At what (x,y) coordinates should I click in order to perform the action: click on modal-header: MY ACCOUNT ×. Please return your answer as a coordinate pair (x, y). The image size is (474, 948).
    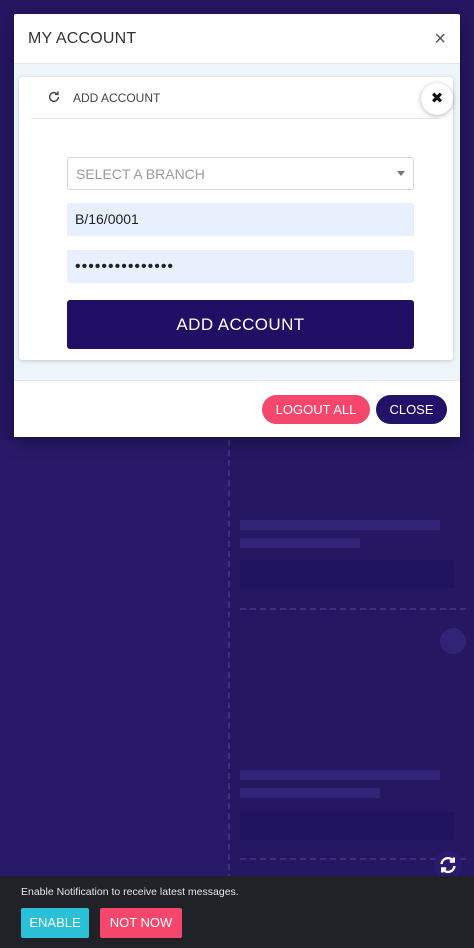
    Looking at the image, I should click on (237, 39).